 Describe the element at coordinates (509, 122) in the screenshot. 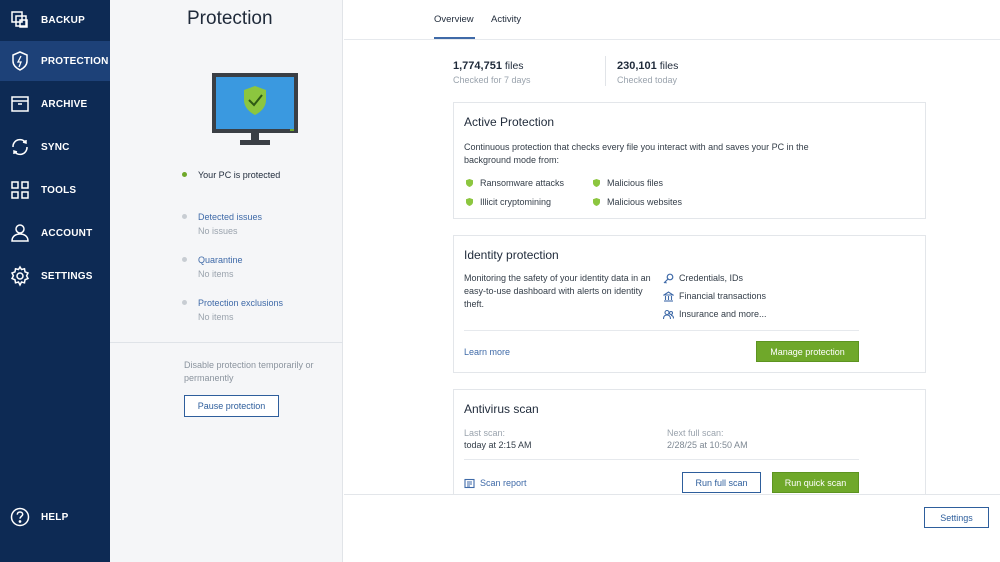

I see `active-protection-title: Active Protection` at that location.